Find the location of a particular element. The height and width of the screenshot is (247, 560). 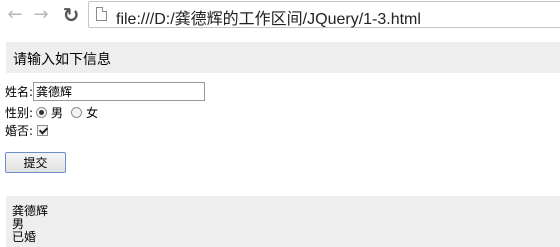

submit-button: 提交 is located at coordinates (35, 162).